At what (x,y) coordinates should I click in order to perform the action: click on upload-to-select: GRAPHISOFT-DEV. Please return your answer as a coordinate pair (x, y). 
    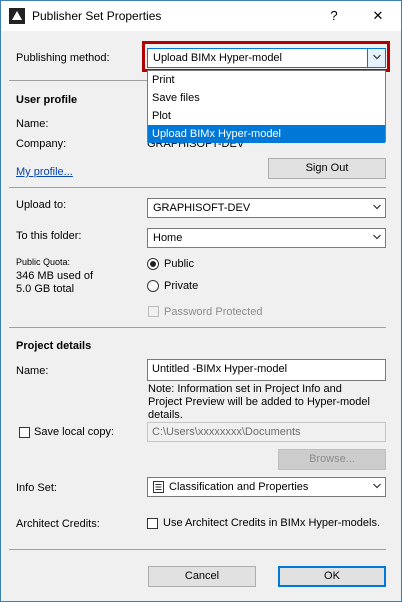
    Looking at the image, I should click on (266, 208).